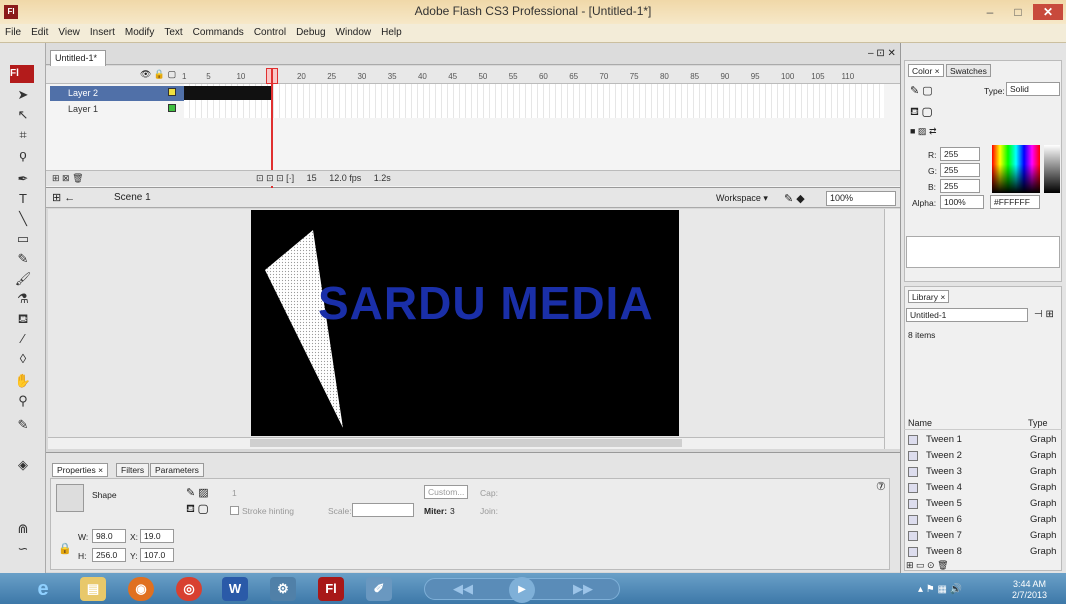 The height and width of the screenshot is (604, 1066). What do you see at coordinates (218, 31) in the screenshot?
I see `menu-commands: Commands` at bounding box center [218, 31].